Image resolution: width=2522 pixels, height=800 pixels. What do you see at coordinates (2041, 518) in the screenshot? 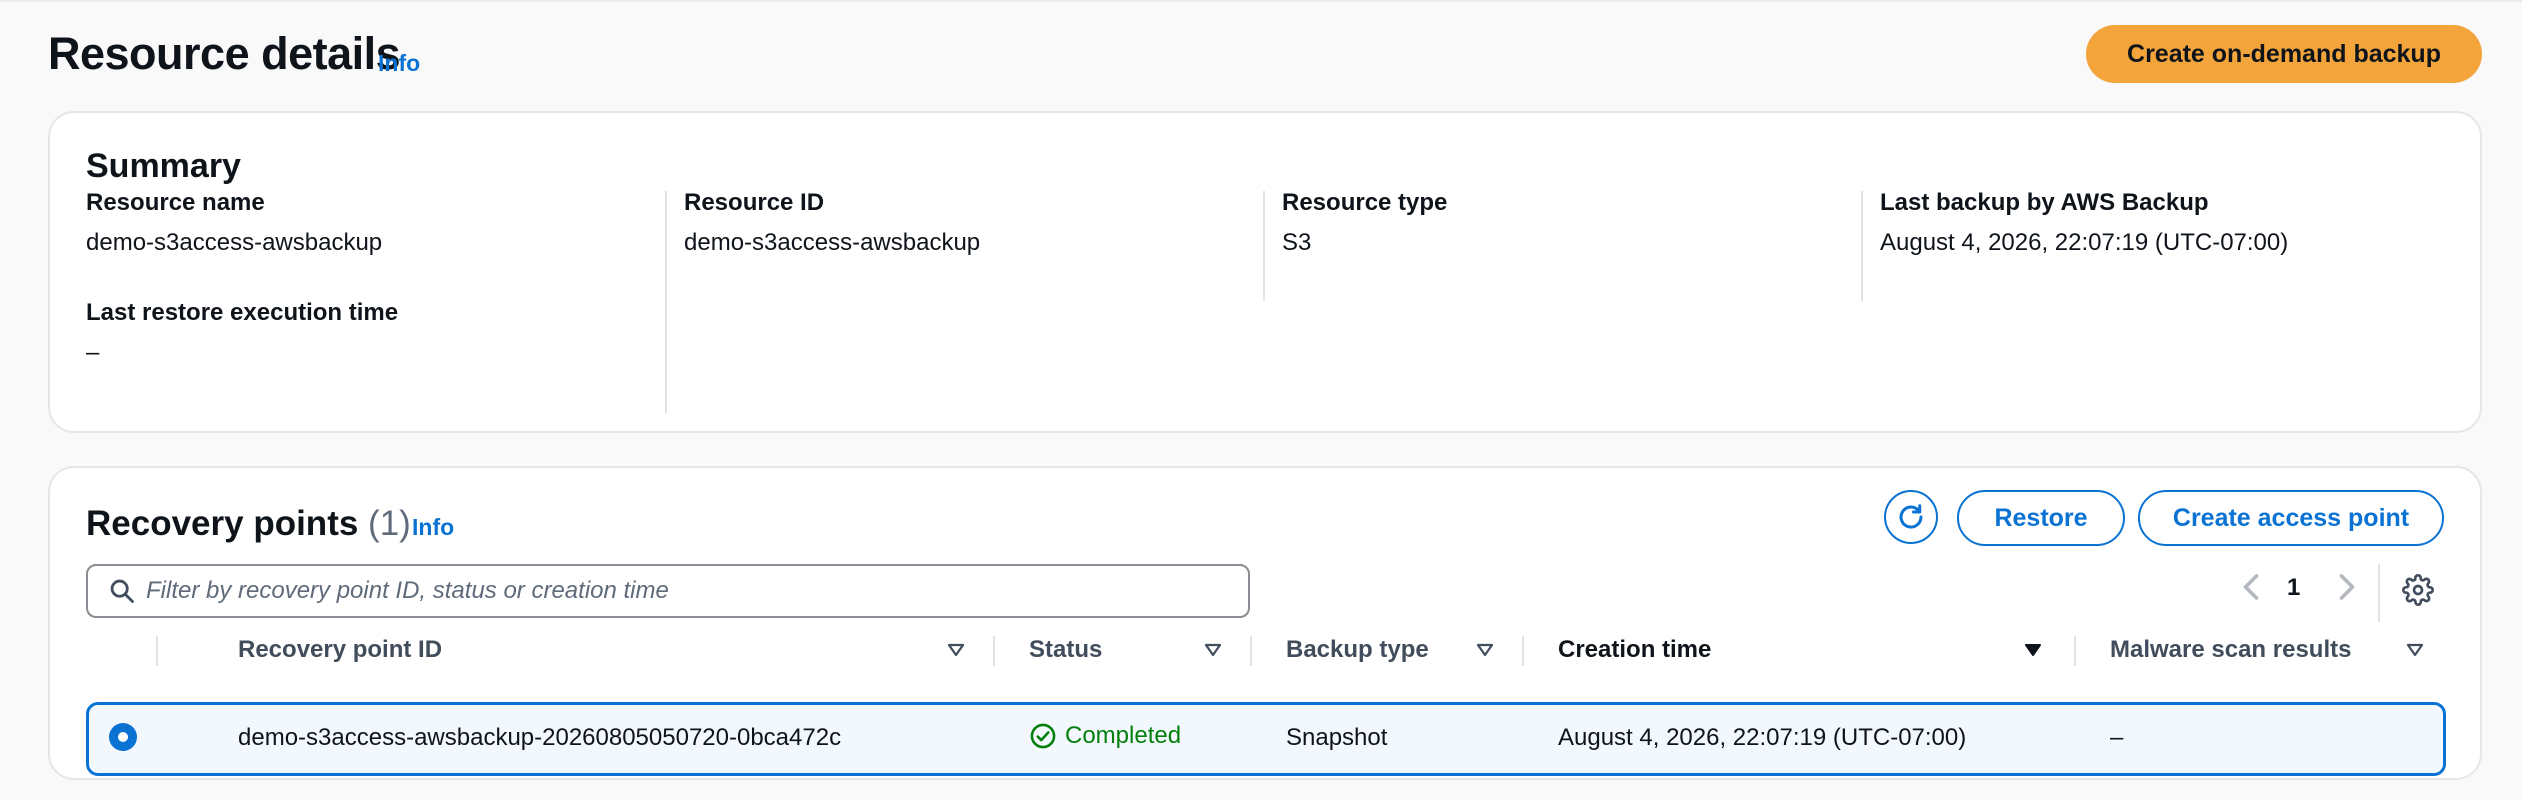
I see `restore-button: Restore` at bounding box center [2041, 518].